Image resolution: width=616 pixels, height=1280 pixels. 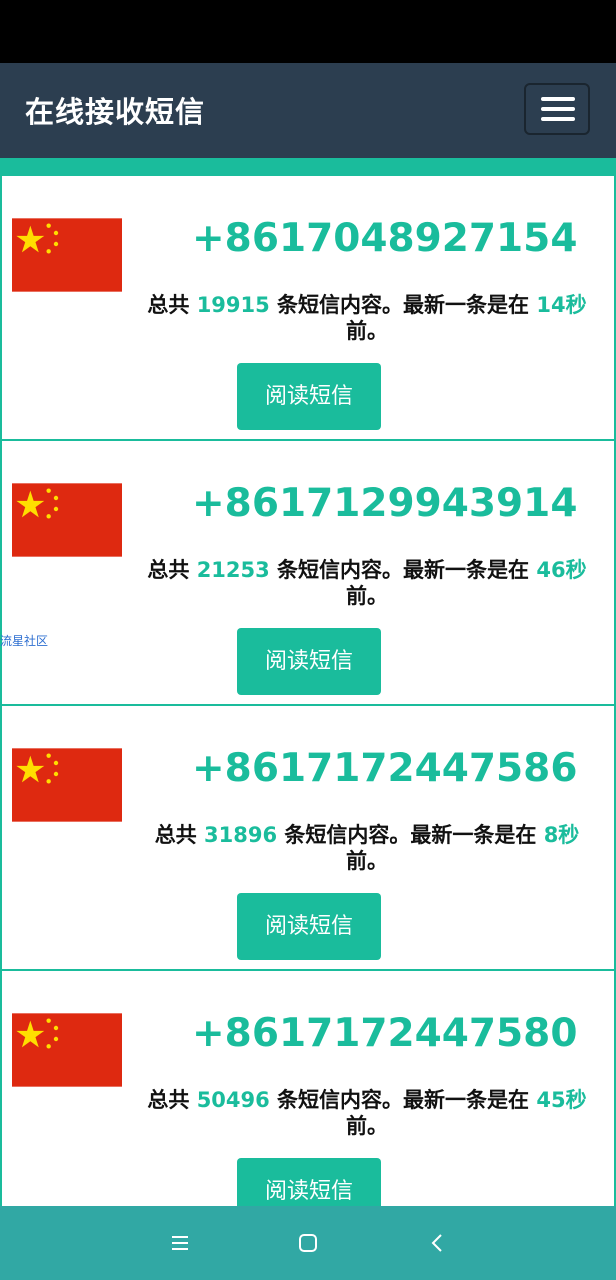 I want to click on message-summary: 总共 19915 条短信内容。最新一条是在 14秒前。, so click(x=367, y=318).